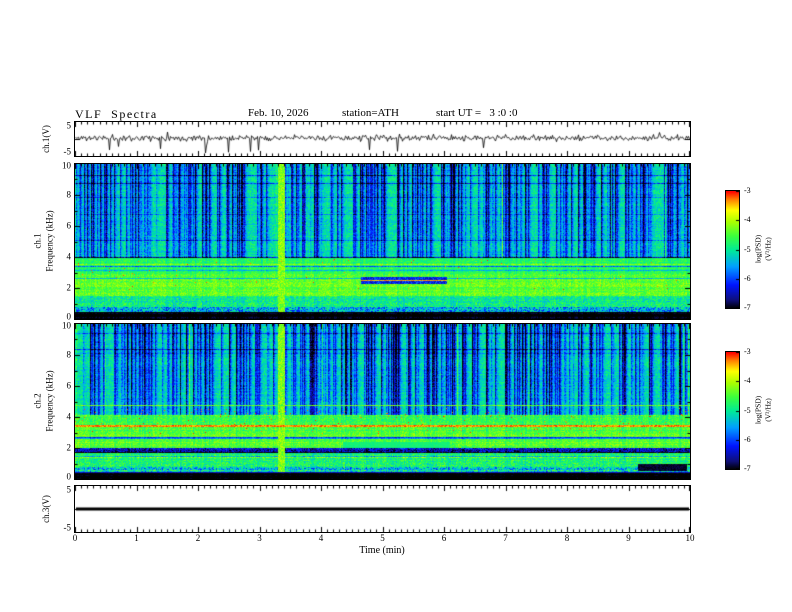 The width and height of the screenshot is (792, 612). Describe the element at coordinates (46, 509) in the screenshot. I see `ch3-waveform-ylabel: ch.3(V)` at that location.